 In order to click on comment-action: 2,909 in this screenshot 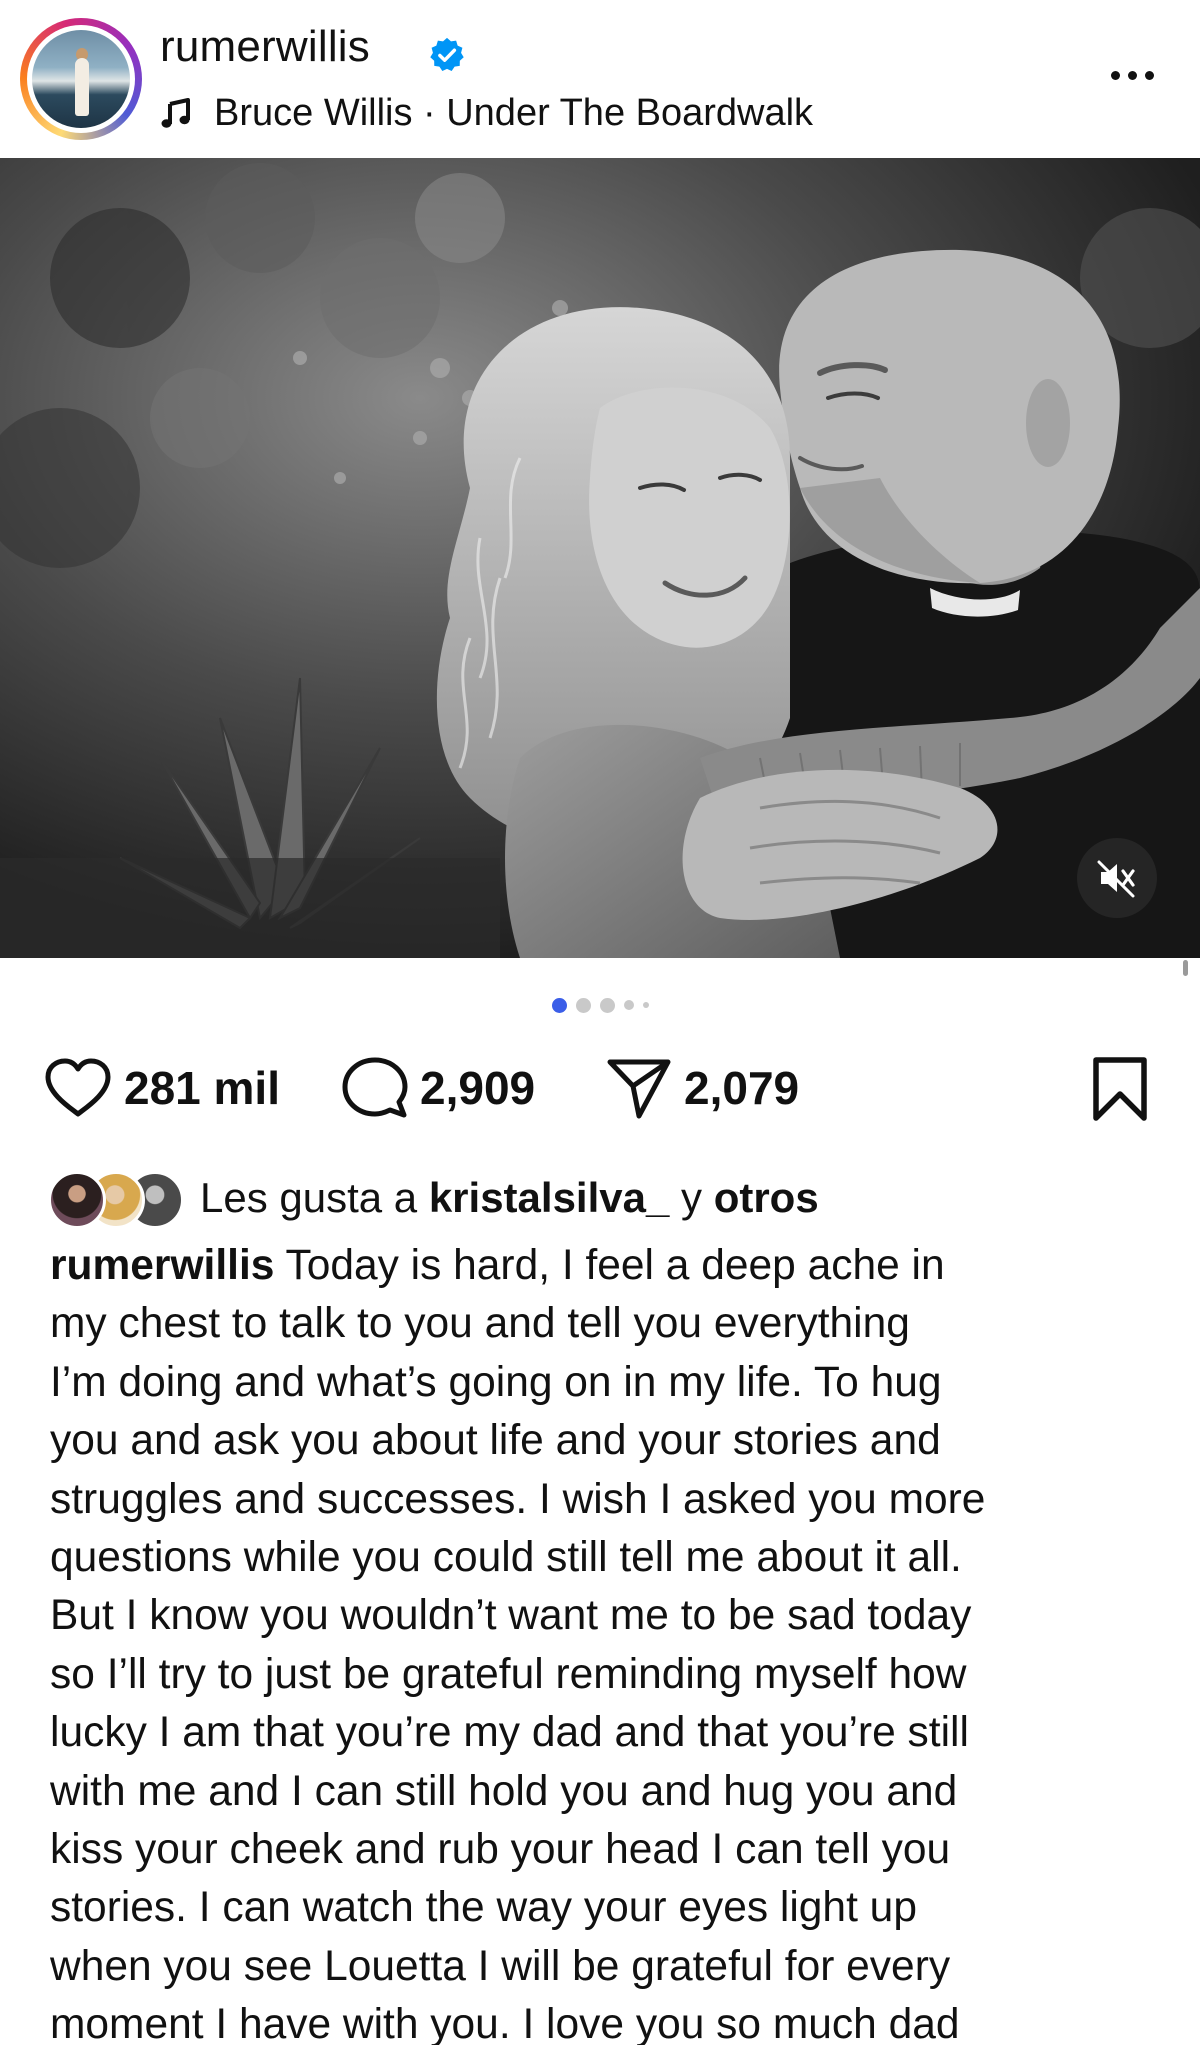, I will do `click(438, 1088)`.